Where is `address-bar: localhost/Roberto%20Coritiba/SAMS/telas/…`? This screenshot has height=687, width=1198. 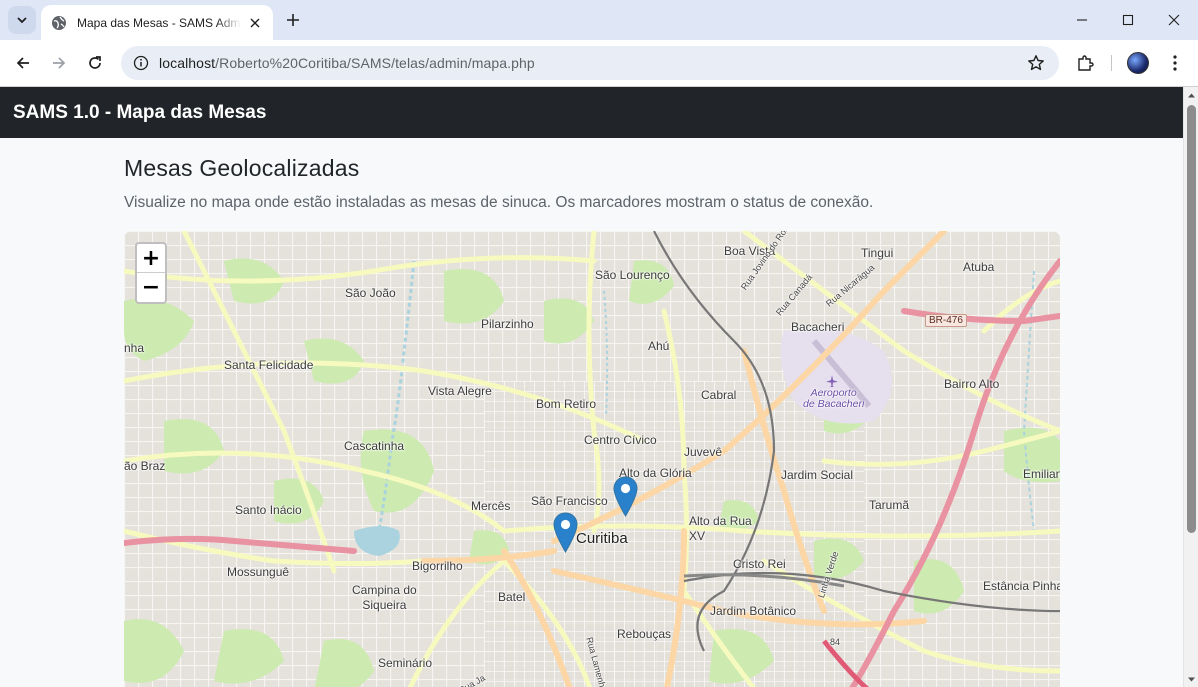
address-bar: localhost/Roberto%20Coritiba/SAMS/telas/… is located at coordinates (590, 63).